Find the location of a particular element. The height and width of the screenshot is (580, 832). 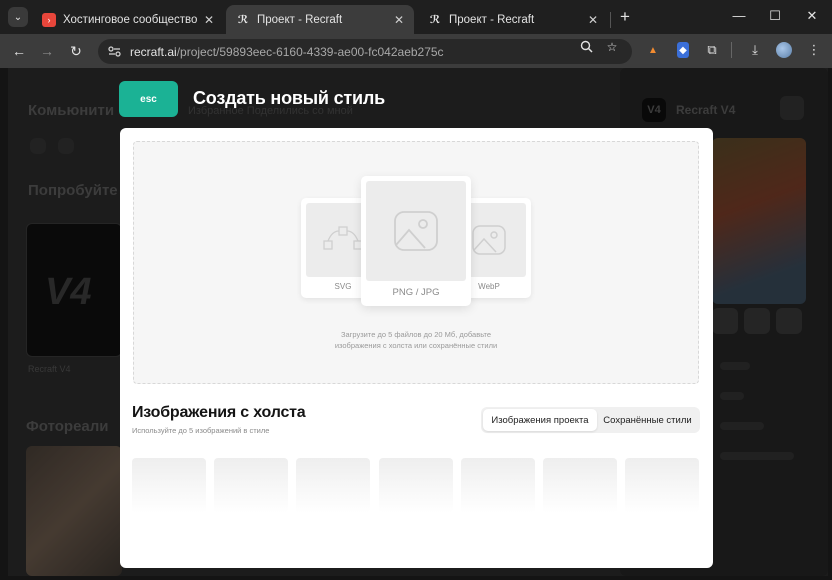

forward-button: → is located at coordinates (47, 51).